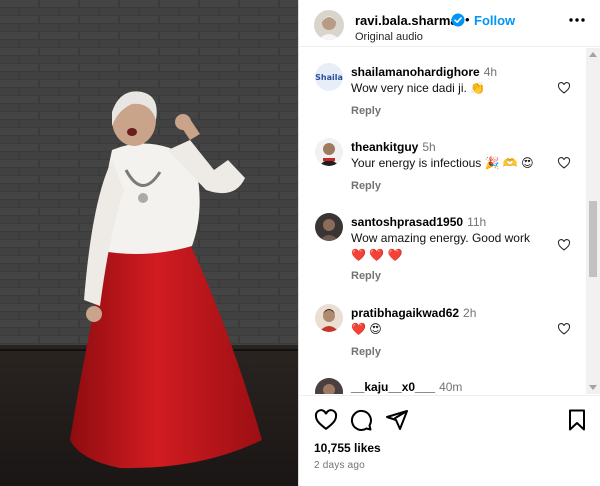  Describe the element at coordinates (397, 420) in the screenshot. I see `share-icon` at that location.